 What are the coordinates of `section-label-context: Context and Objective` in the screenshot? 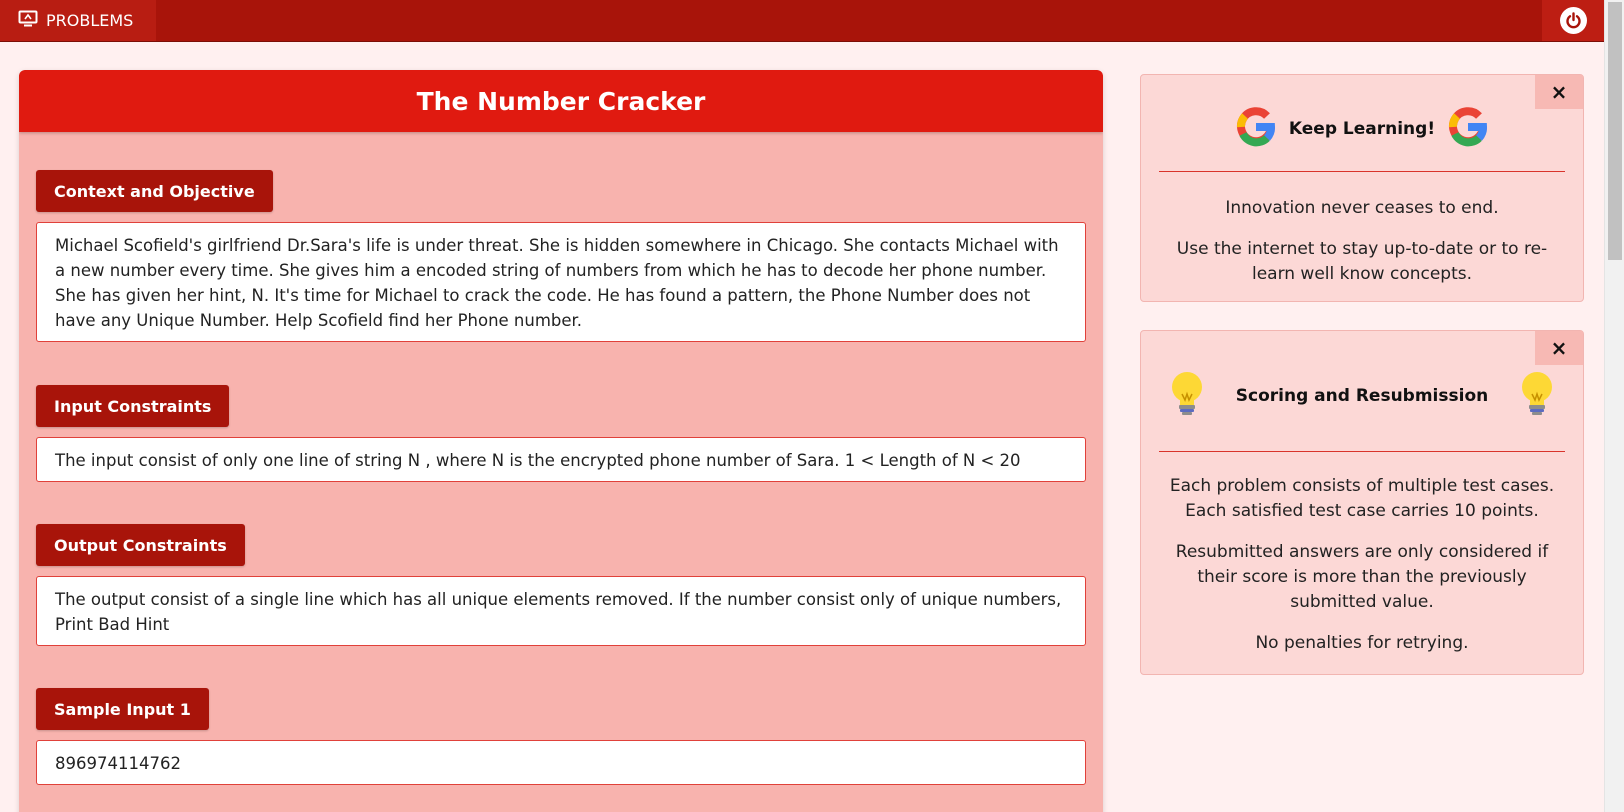 It's located at (154, 191).